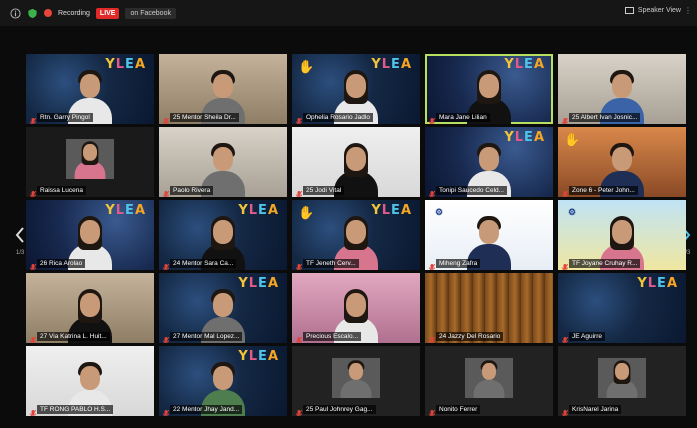 This screenshot has width=697, height=428. Describe the element at coordinates (356, 162) in the screenshot. I see `participant-tile: 25 Jodi Vital` at that location.